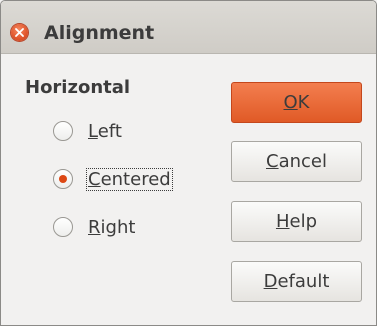 The height and width of the screenshot is (326, 377). Describe the element at coordinates (296, 221) in the screenshot. I see `help-button: Help` at that location.